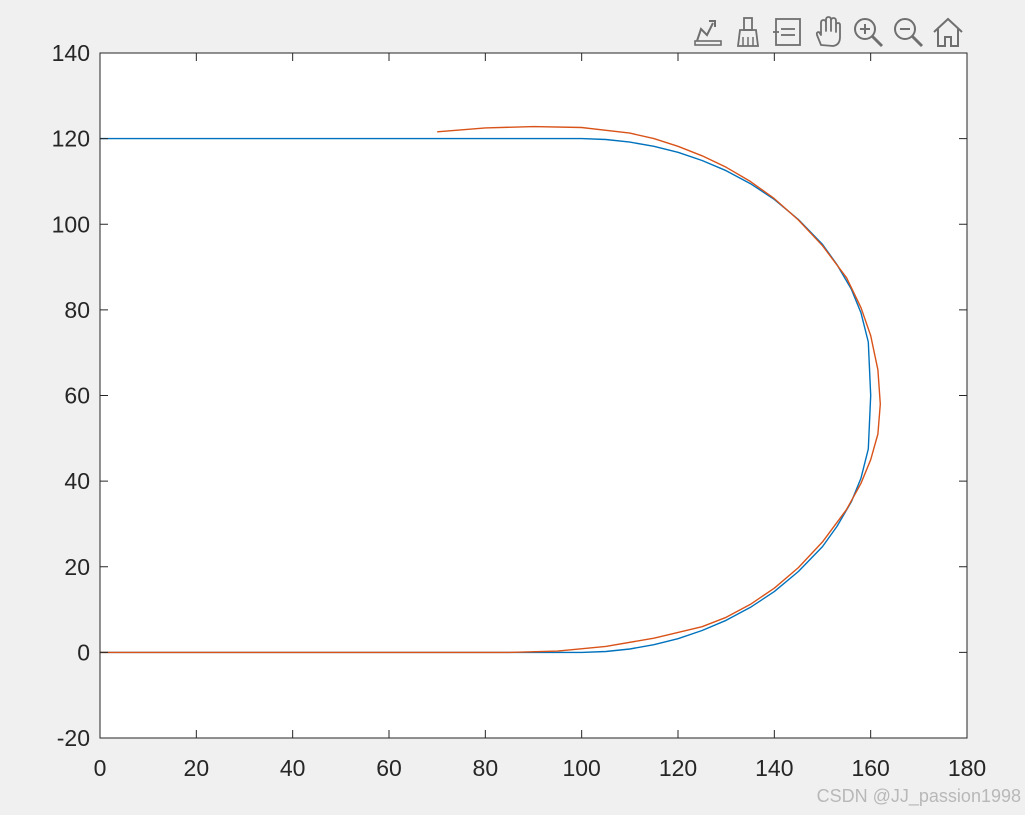 The width and height of the screenshot is (1025, 815). What do you see at coordinates (71, 139) in the screenshot?
I see `y-tick-label: 120` at bounding box center [71, 139].